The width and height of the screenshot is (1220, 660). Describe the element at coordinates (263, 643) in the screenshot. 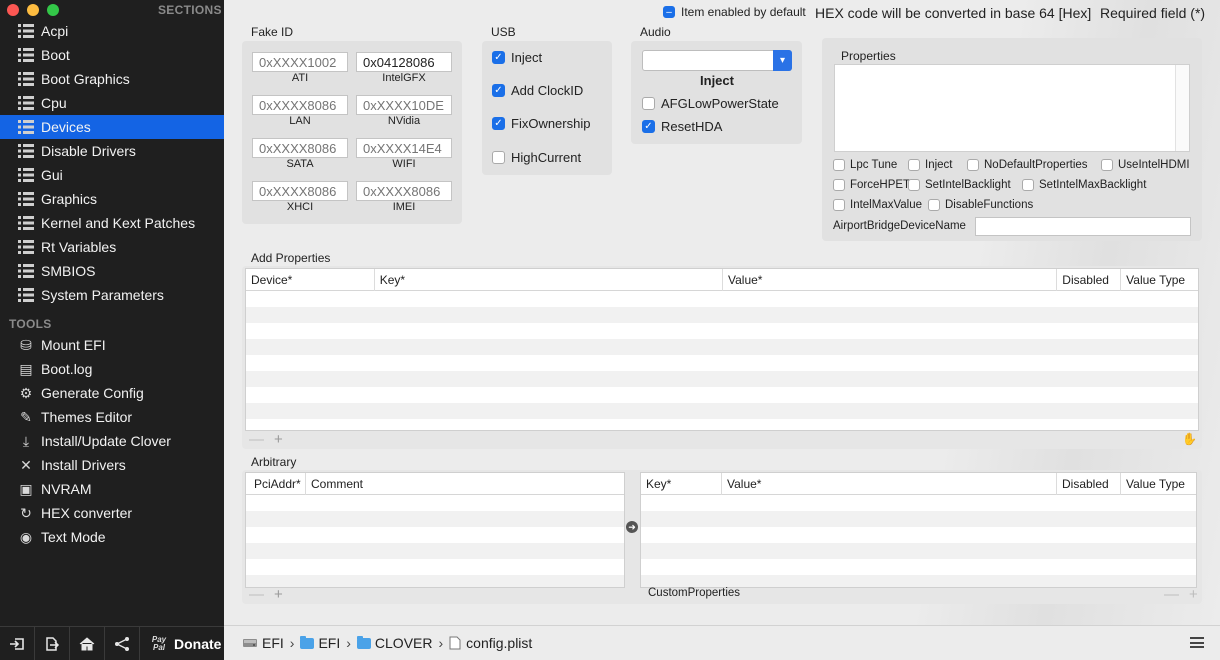

I see `crumb-efi-volume: EFI` at that location.